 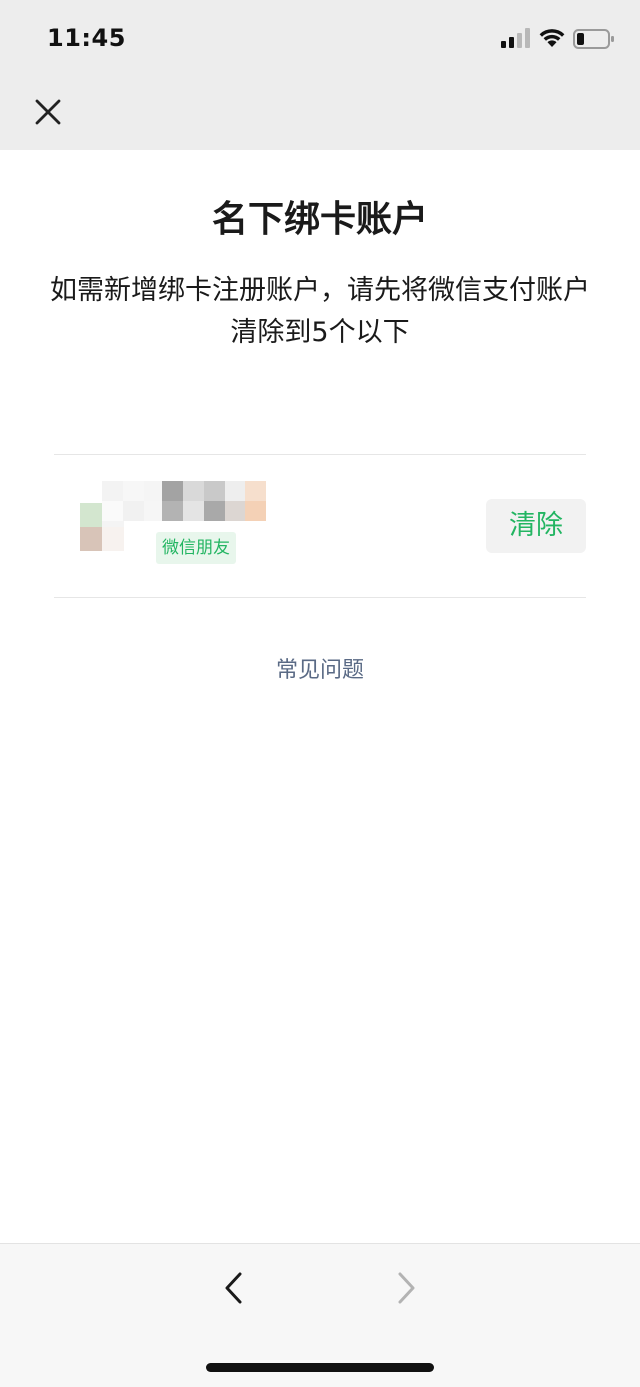 I want to click on clear-button: 清除, so click(x=536, y=526).